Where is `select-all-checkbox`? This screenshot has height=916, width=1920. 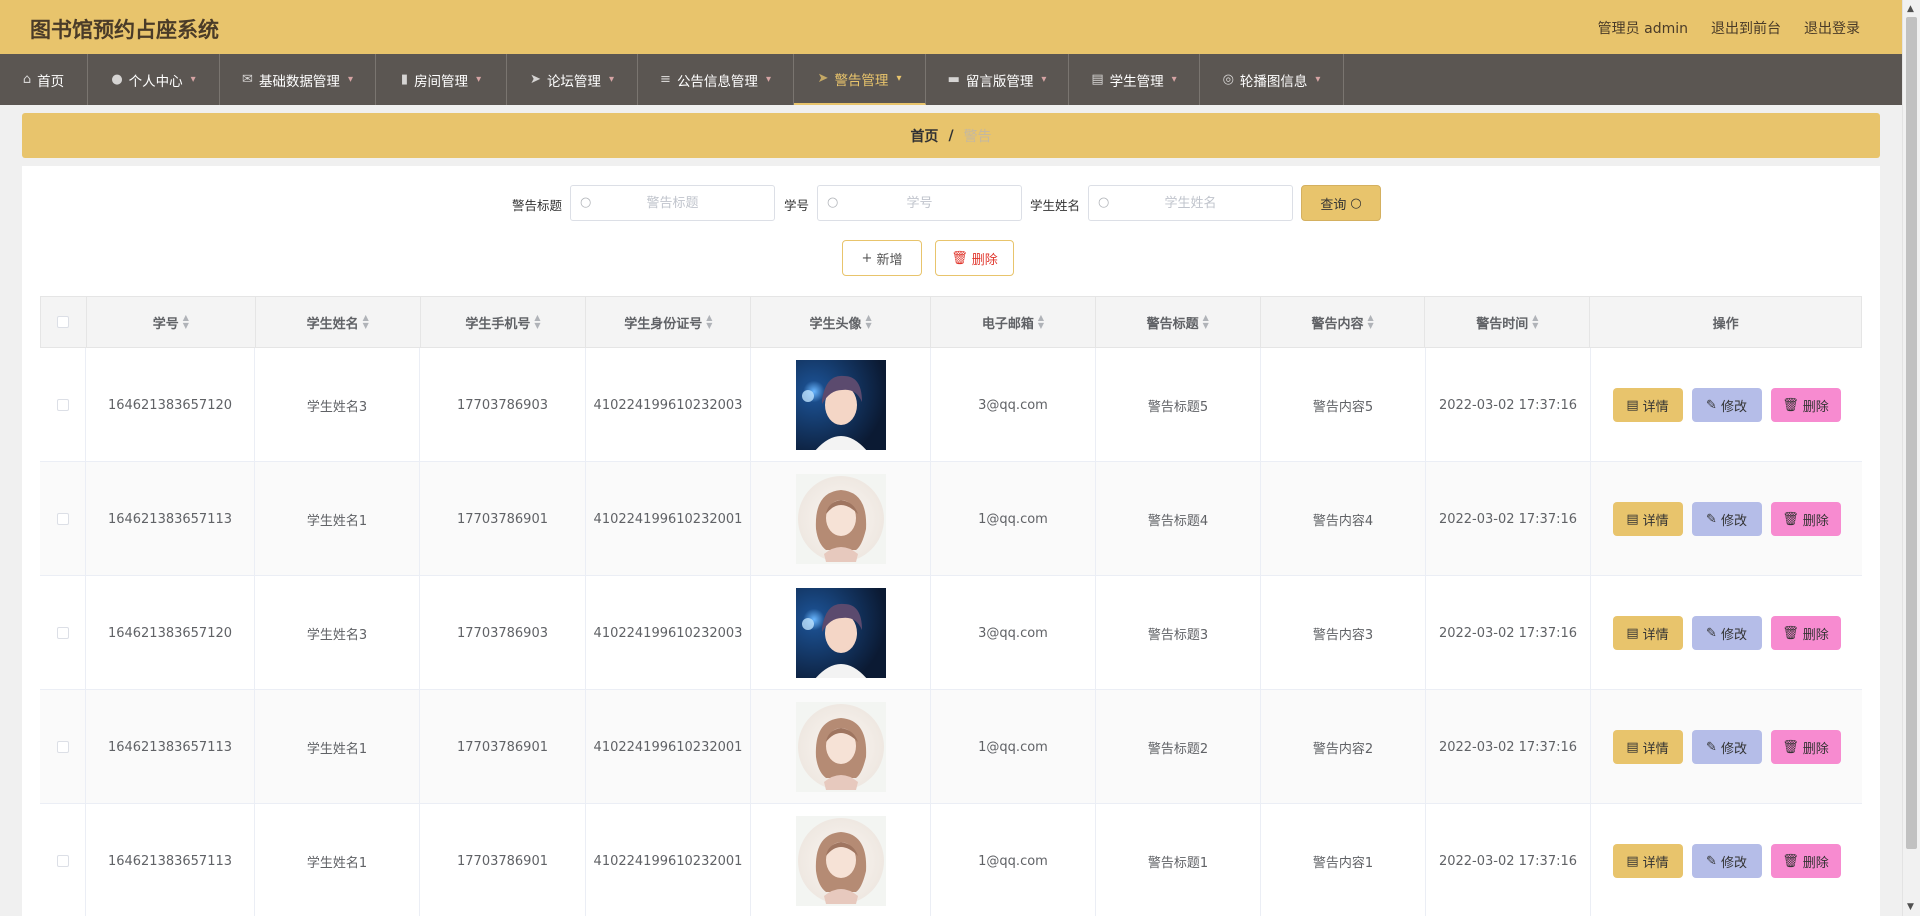 select-all-checkbox is located at coordinates (63, 322).